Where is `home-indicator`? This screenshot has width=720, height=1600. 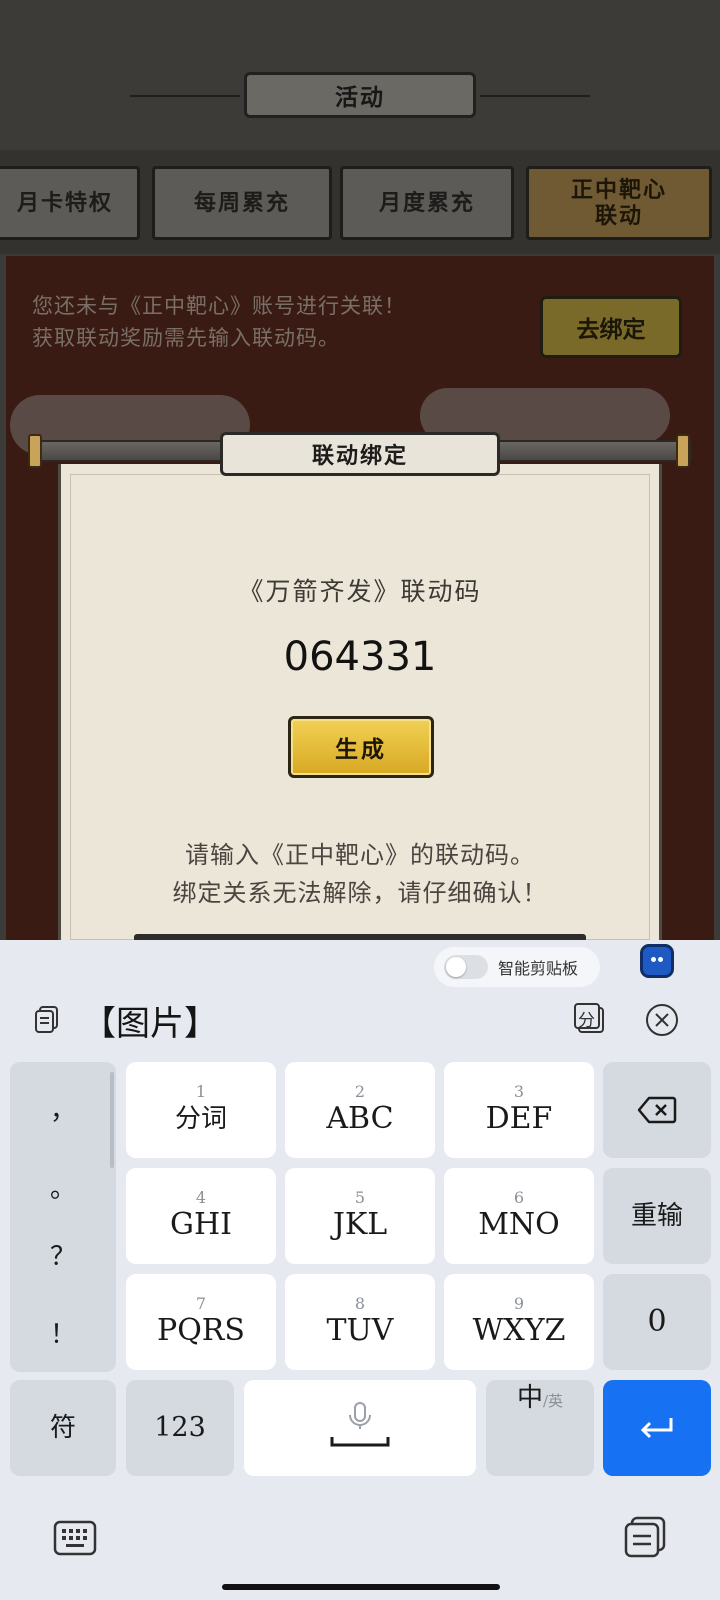 home-indicator is located at coordinates (361, 1587).